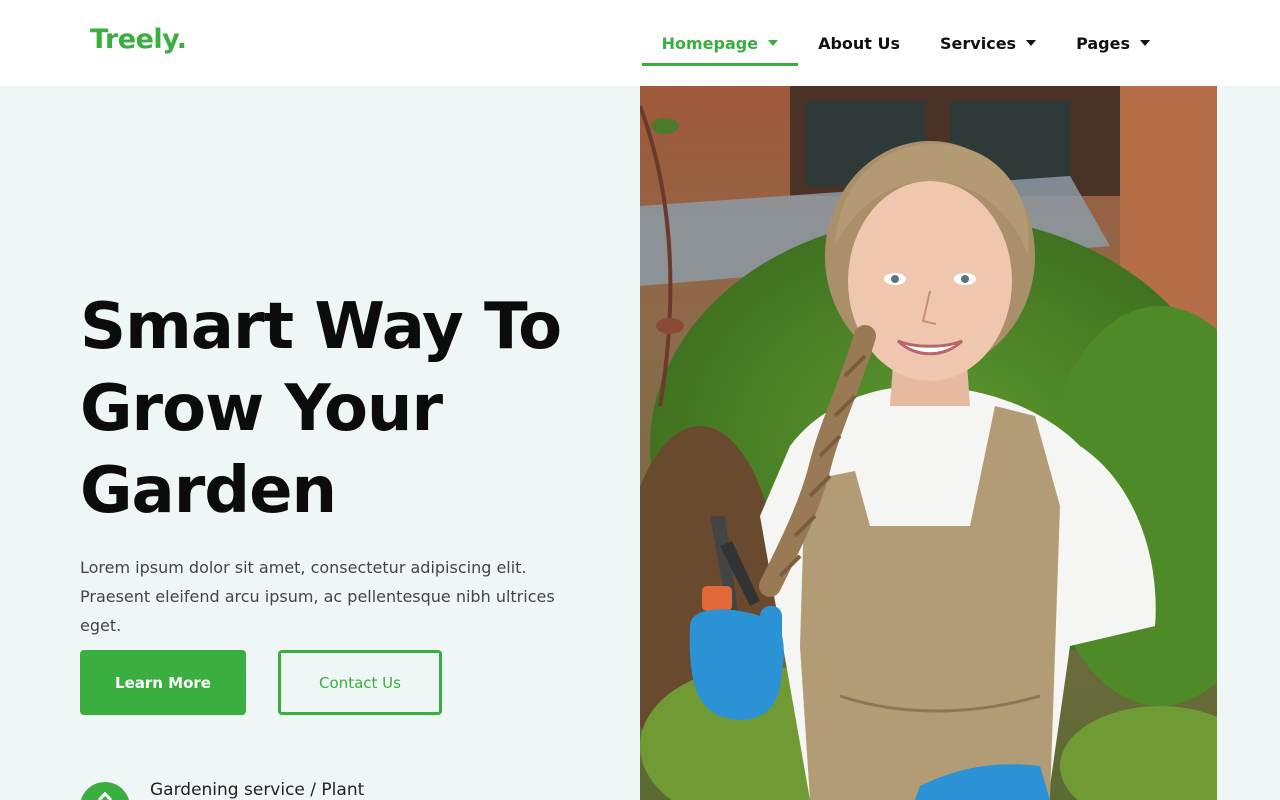 This screenshot has height=800, width=1280. I want to click on learn-more-button: Learn More, so click(163, 682).